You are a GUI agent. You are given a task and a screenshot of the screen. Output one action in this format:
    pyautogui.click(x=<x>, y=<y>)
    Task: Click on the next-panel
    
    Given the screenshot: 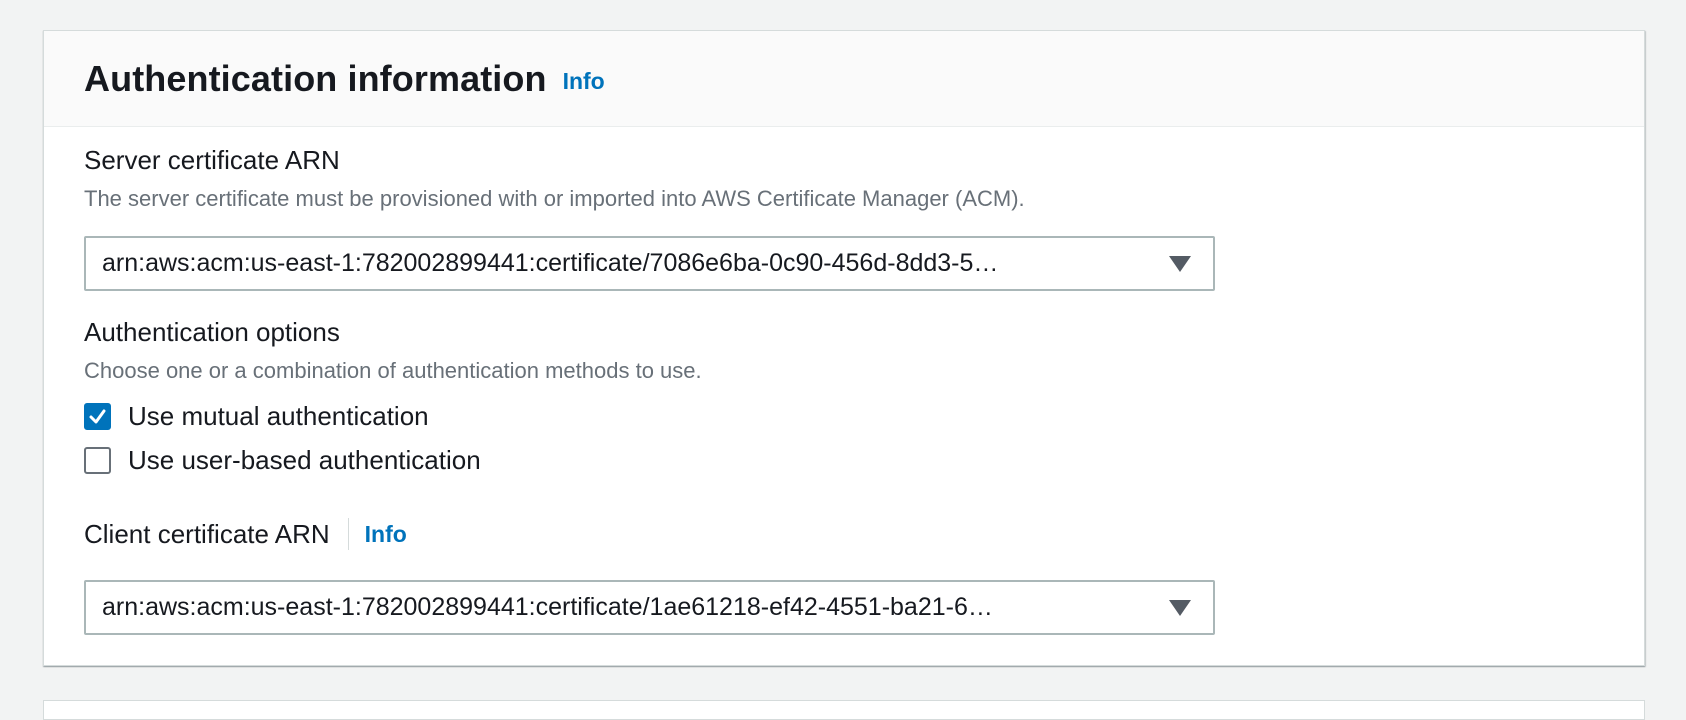 What is the action you would take?
    pyautogui.click(x=844, y=710)
    